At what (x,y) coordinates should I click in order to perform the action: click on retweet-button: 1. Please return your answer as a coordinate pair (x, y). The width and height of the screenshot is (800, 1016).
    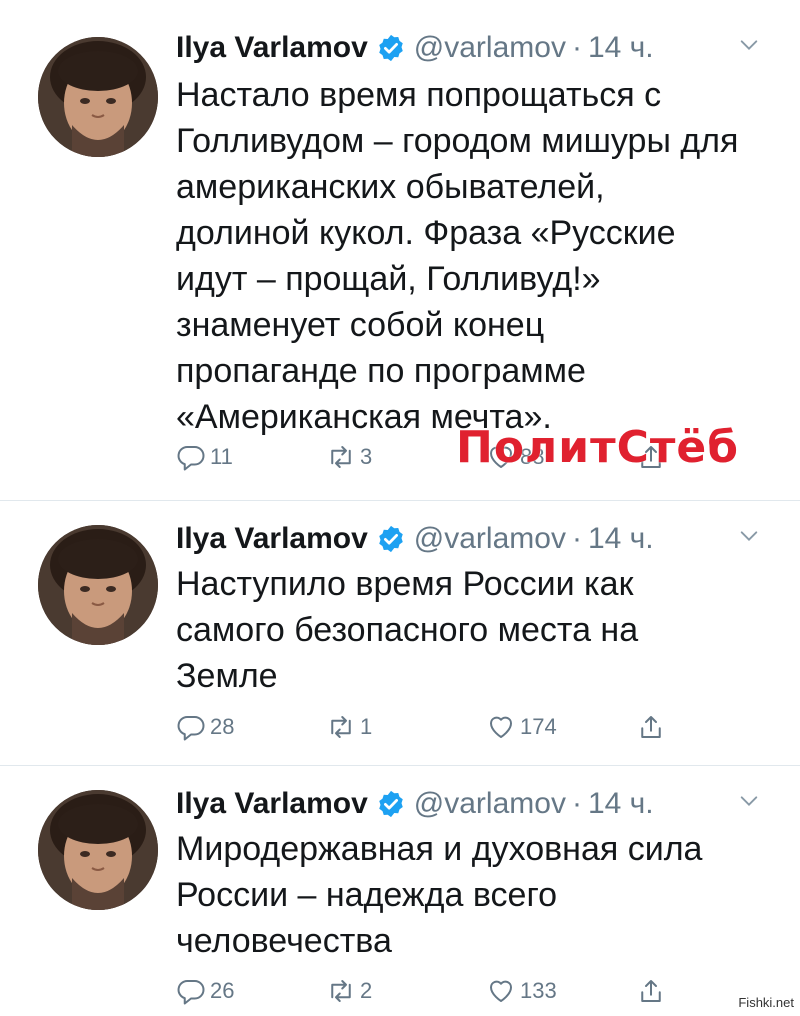
    Looking at the image, I should click on (349, 727).